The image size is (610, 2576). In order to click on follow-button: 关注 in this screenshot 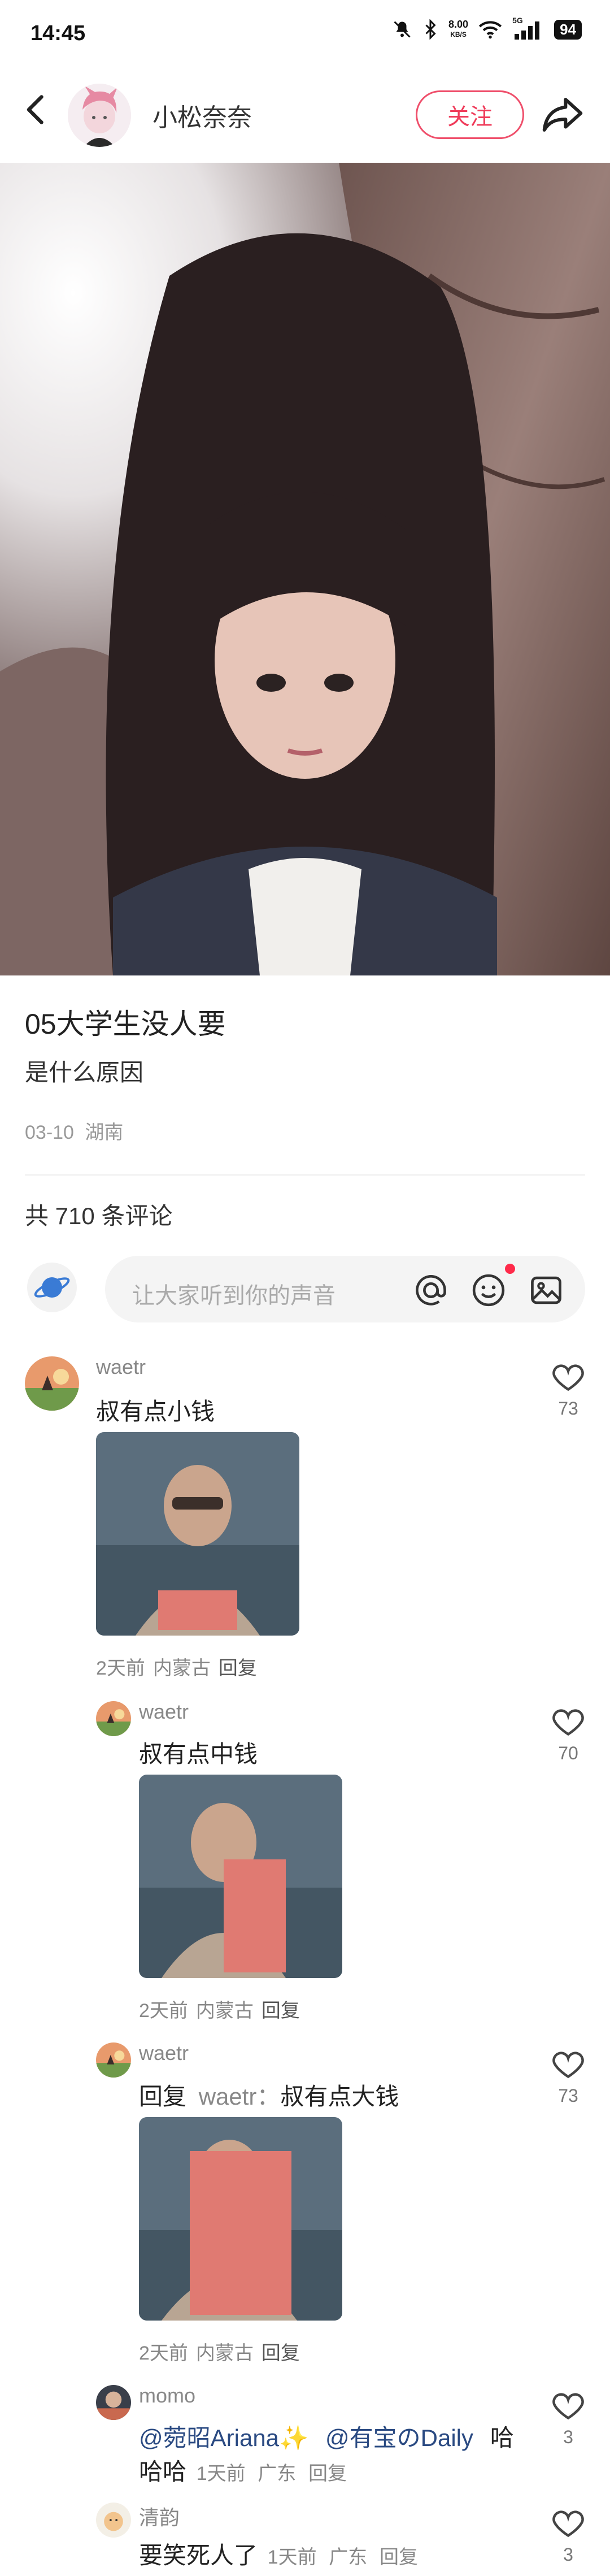, I will do `click(470, 114)`.